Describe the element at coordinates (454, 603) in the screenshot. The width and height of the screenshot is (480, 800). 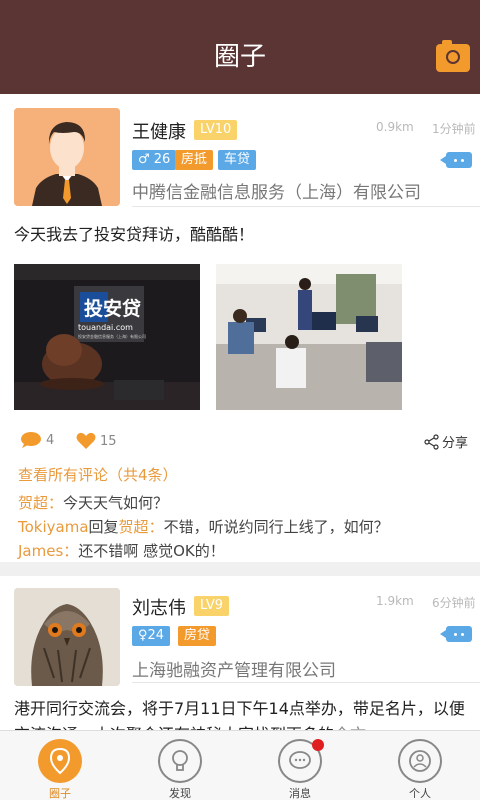
I see `time-text: 6分钟前` at that location.